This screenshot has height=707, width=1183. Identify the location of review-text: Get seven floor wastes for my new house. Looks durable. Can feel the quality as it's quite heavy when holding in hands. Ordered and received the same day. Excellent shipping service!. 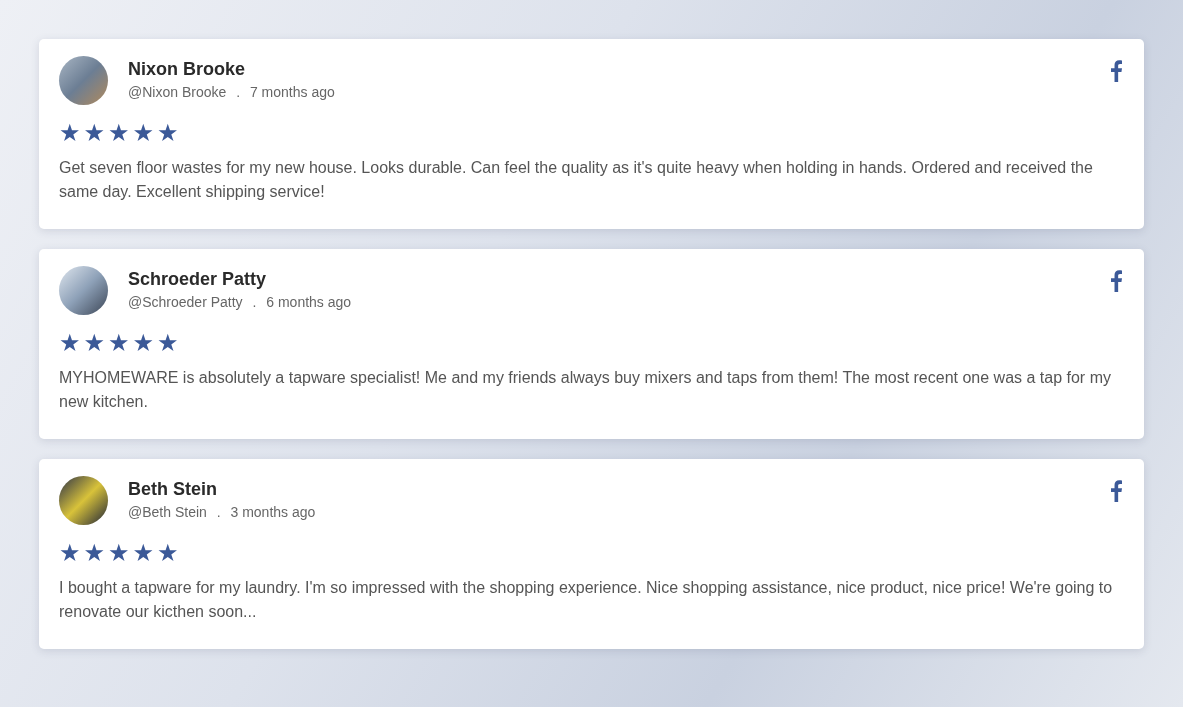
(576, 180).